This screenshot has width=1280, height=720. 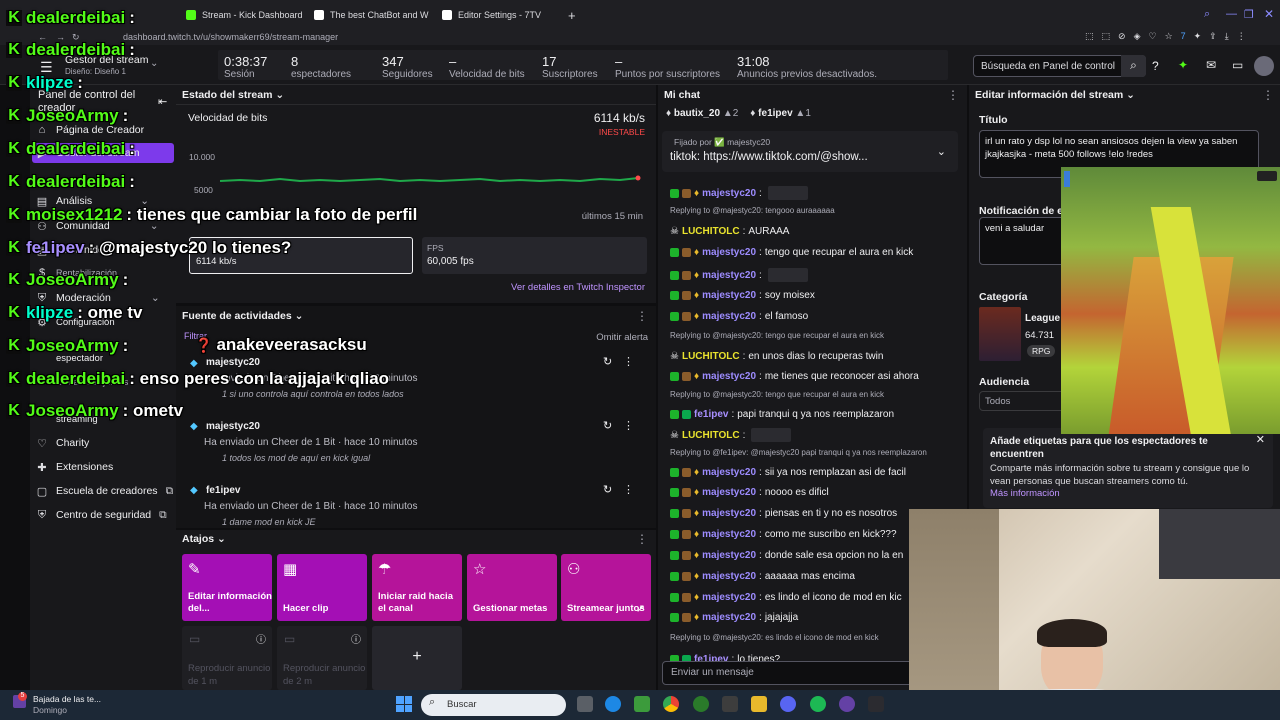 I want to click on sidebar-item-creator-school: ▢ Escuela de creadores ⧉, so click(x=104, y=491).